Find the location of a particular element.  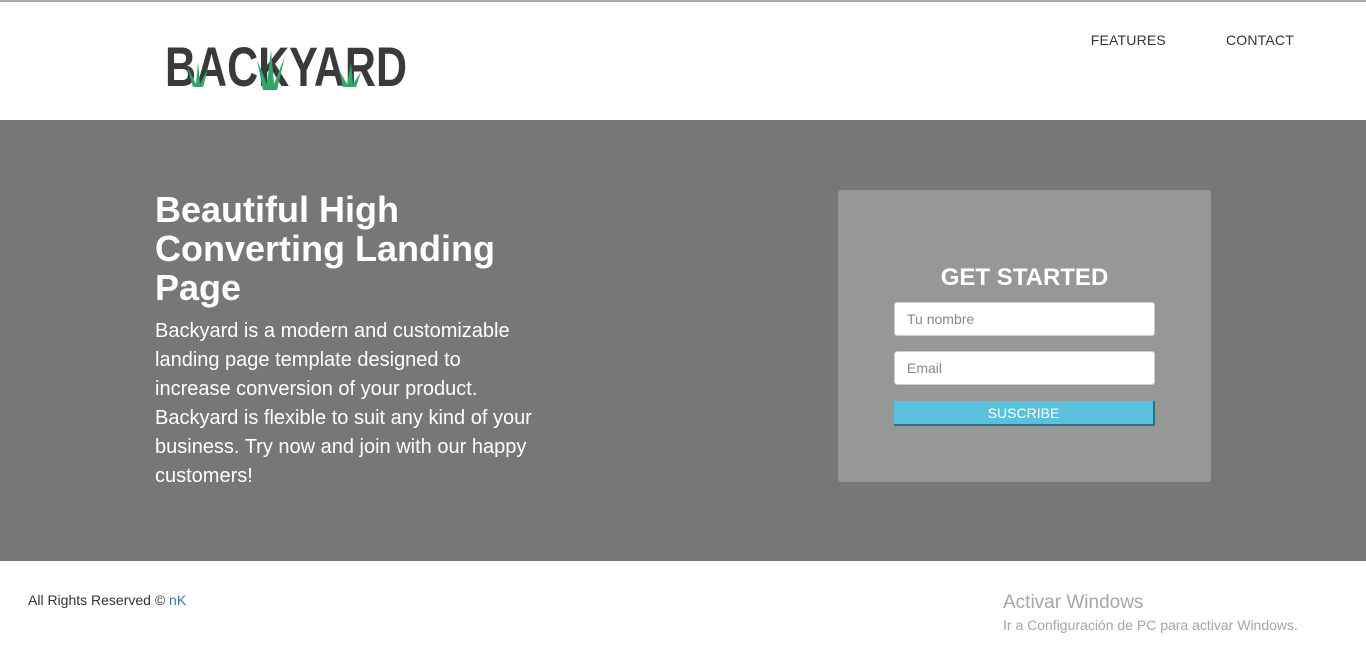

signup-title: GET STARTED is located at coordinates (1024, 277).